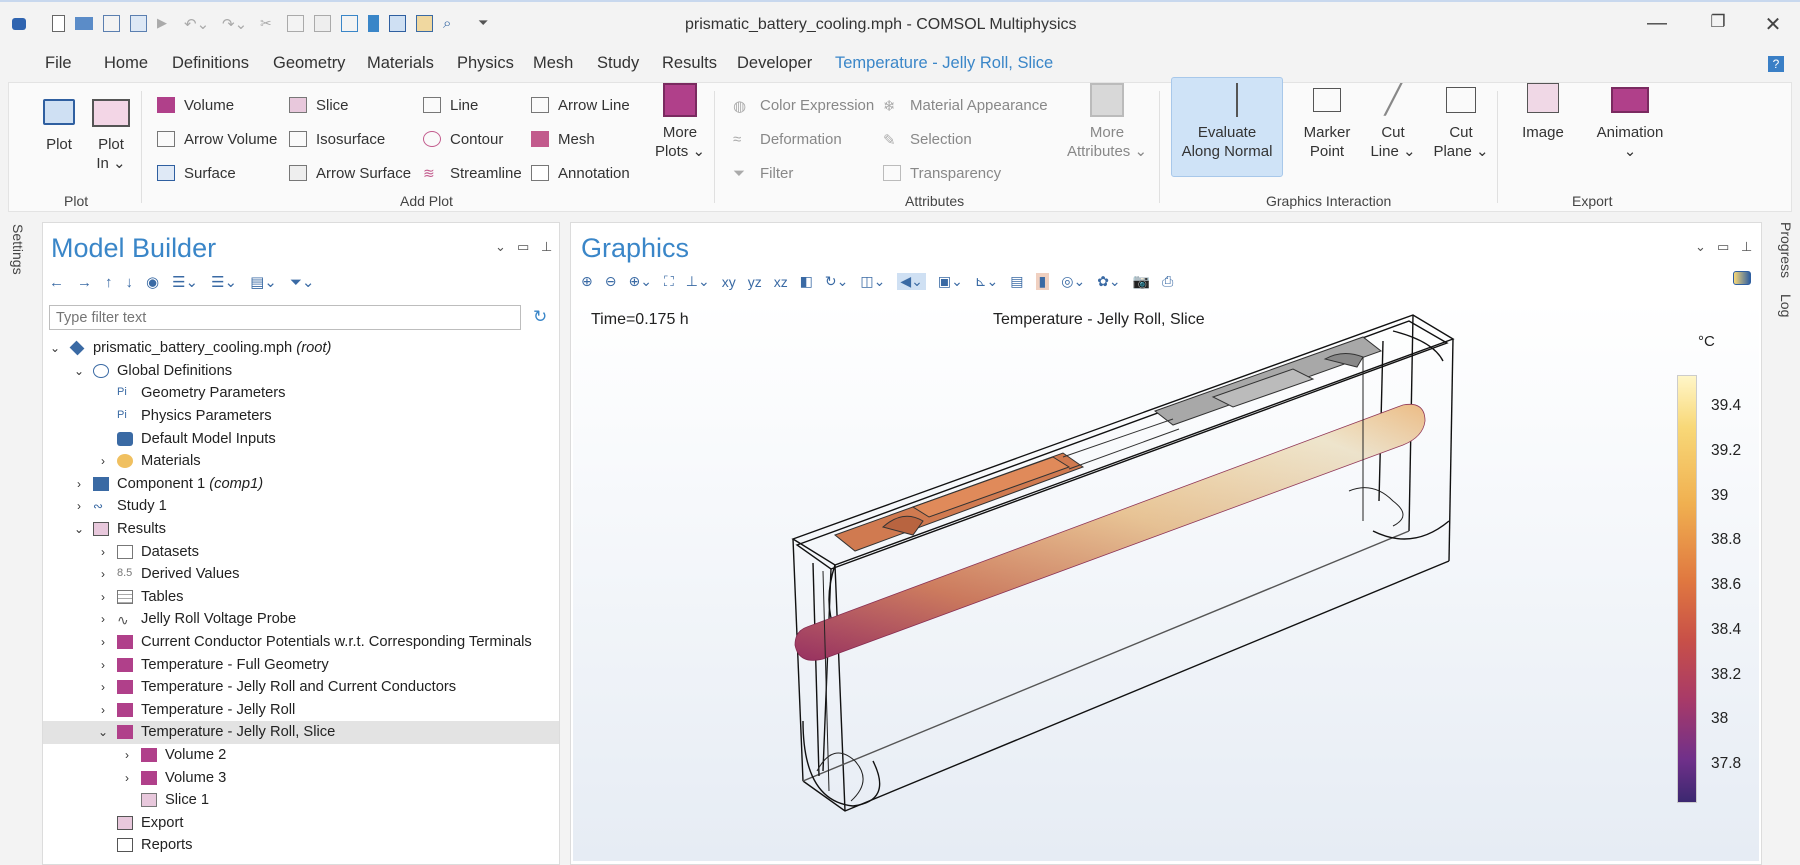 This screenshot has height=865, width=1800. Describe the element at coordinates (349, 23) in the screenshot. I see `duplicate-icon` at that location.